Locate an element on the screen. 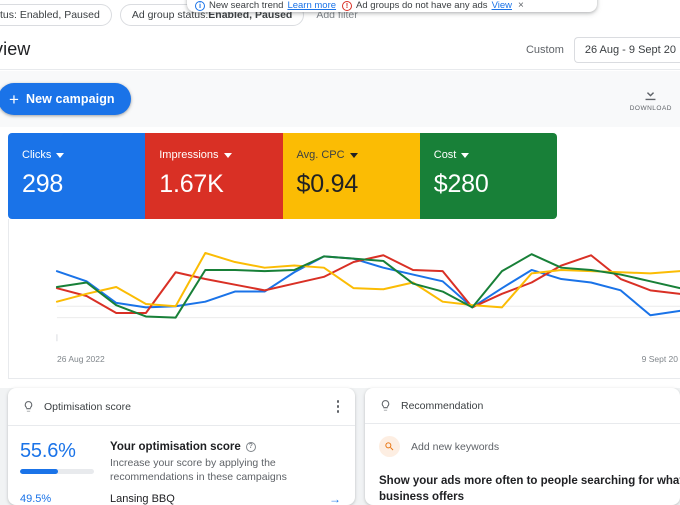 Image resolution: width=680 pixels, height=505 pixels. metric-value: $0.94 is located at coordinates (327, 184).